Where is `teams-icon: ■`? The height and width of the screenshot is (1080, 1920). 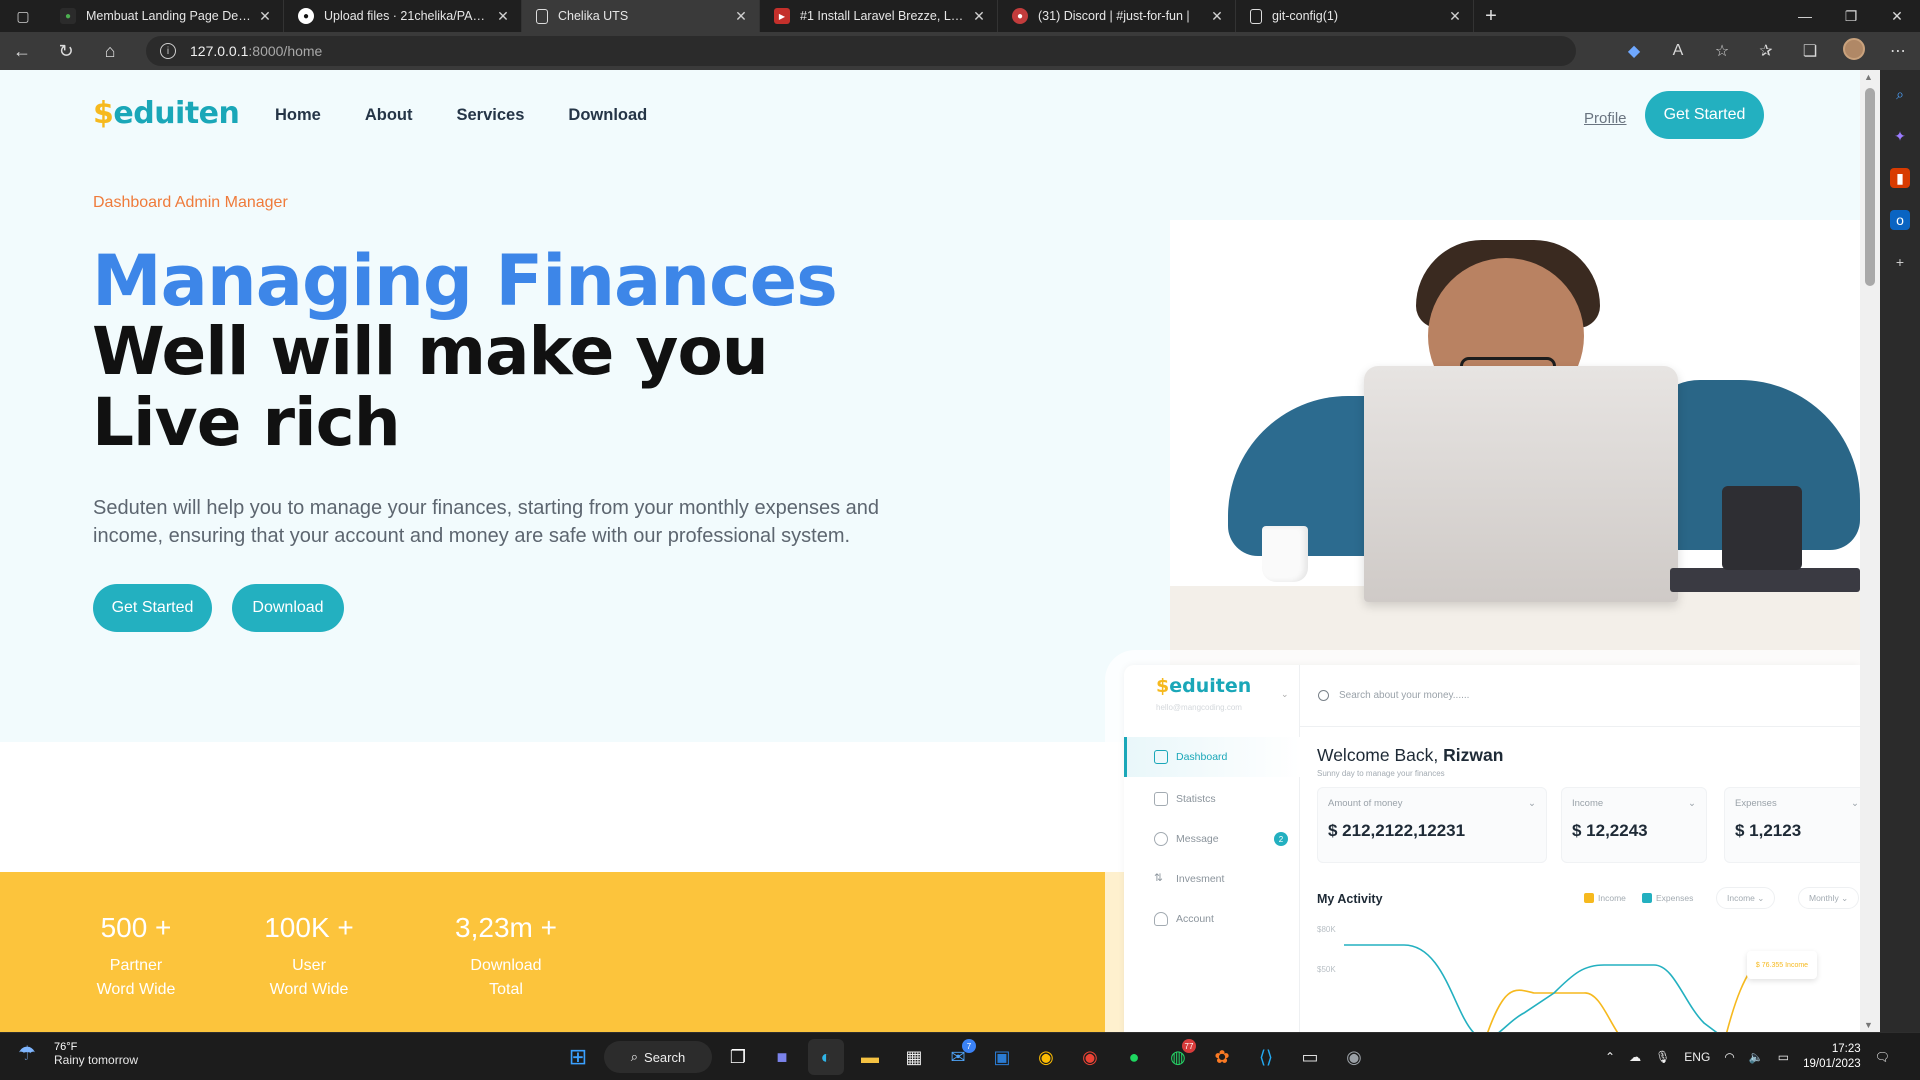 teams-icon: ■ is located at coordinates (782, 1057).